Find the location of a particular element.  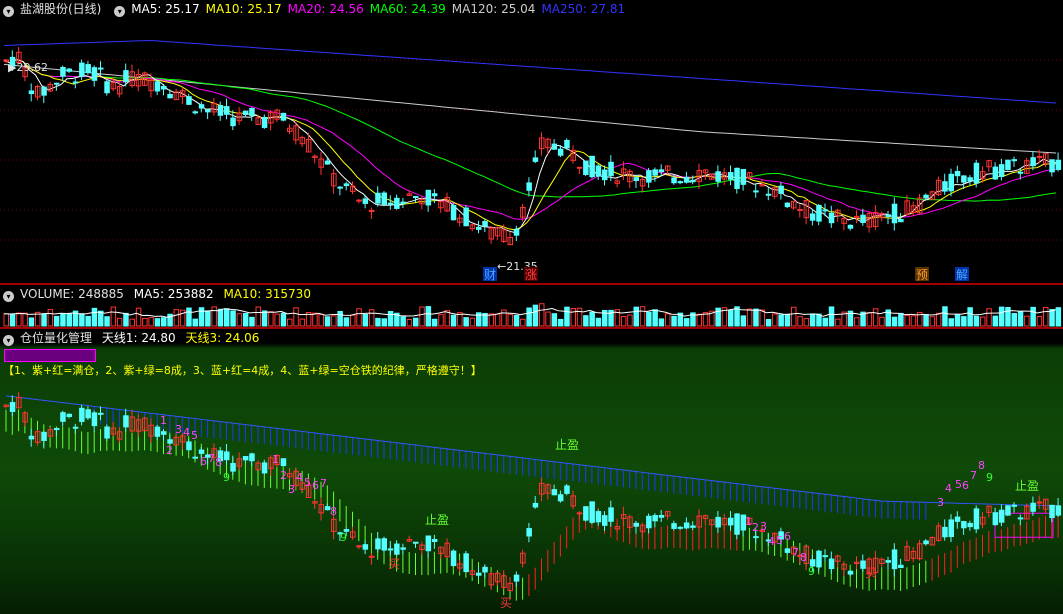

buy-signal: 买 is located at coordinates (394, 564).